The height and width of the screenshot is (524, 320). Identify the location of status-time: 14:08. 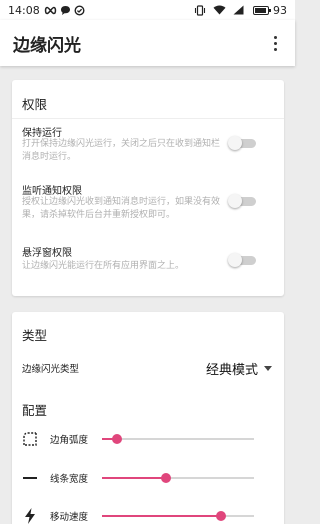
(24, 10).